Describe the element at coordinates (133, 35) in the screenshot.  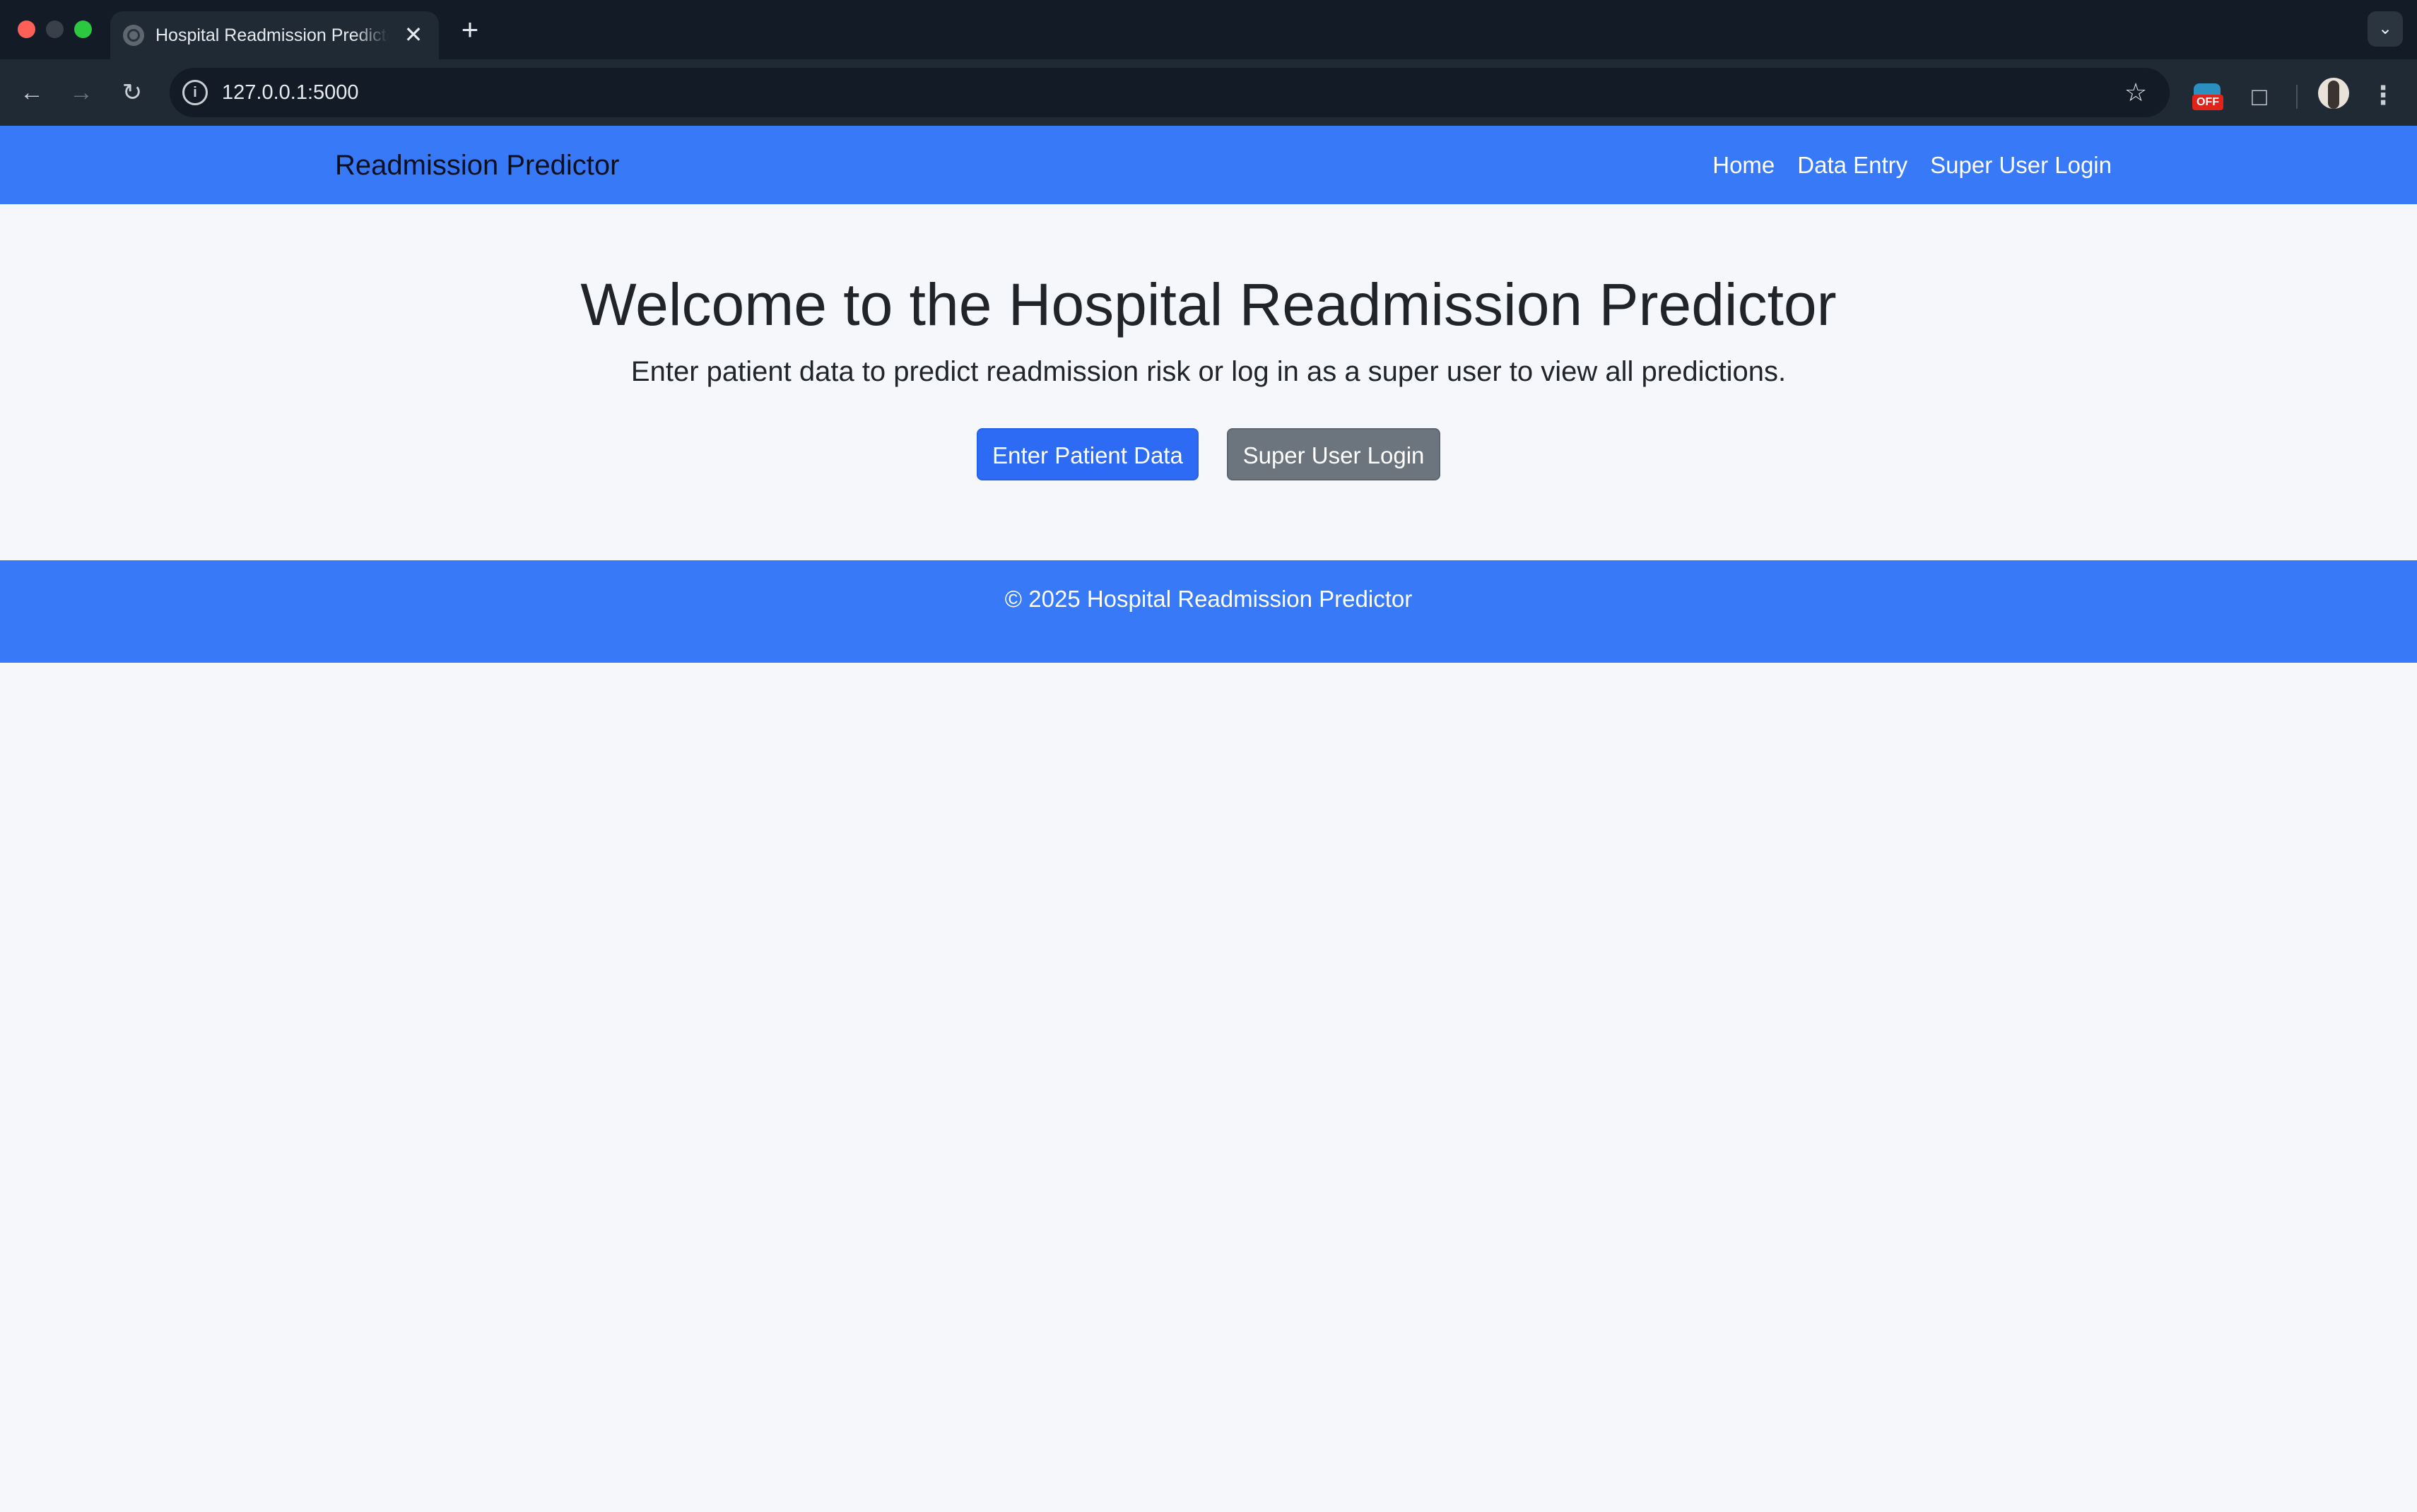
I see `globe-icon` at that location.